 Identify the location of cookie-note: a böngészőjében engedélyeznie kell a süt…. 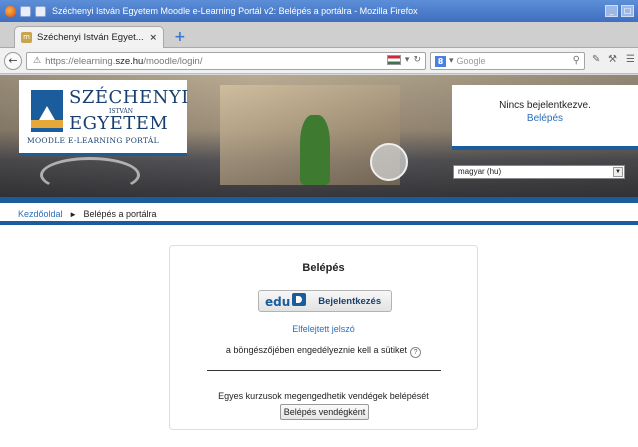
(323, 351).